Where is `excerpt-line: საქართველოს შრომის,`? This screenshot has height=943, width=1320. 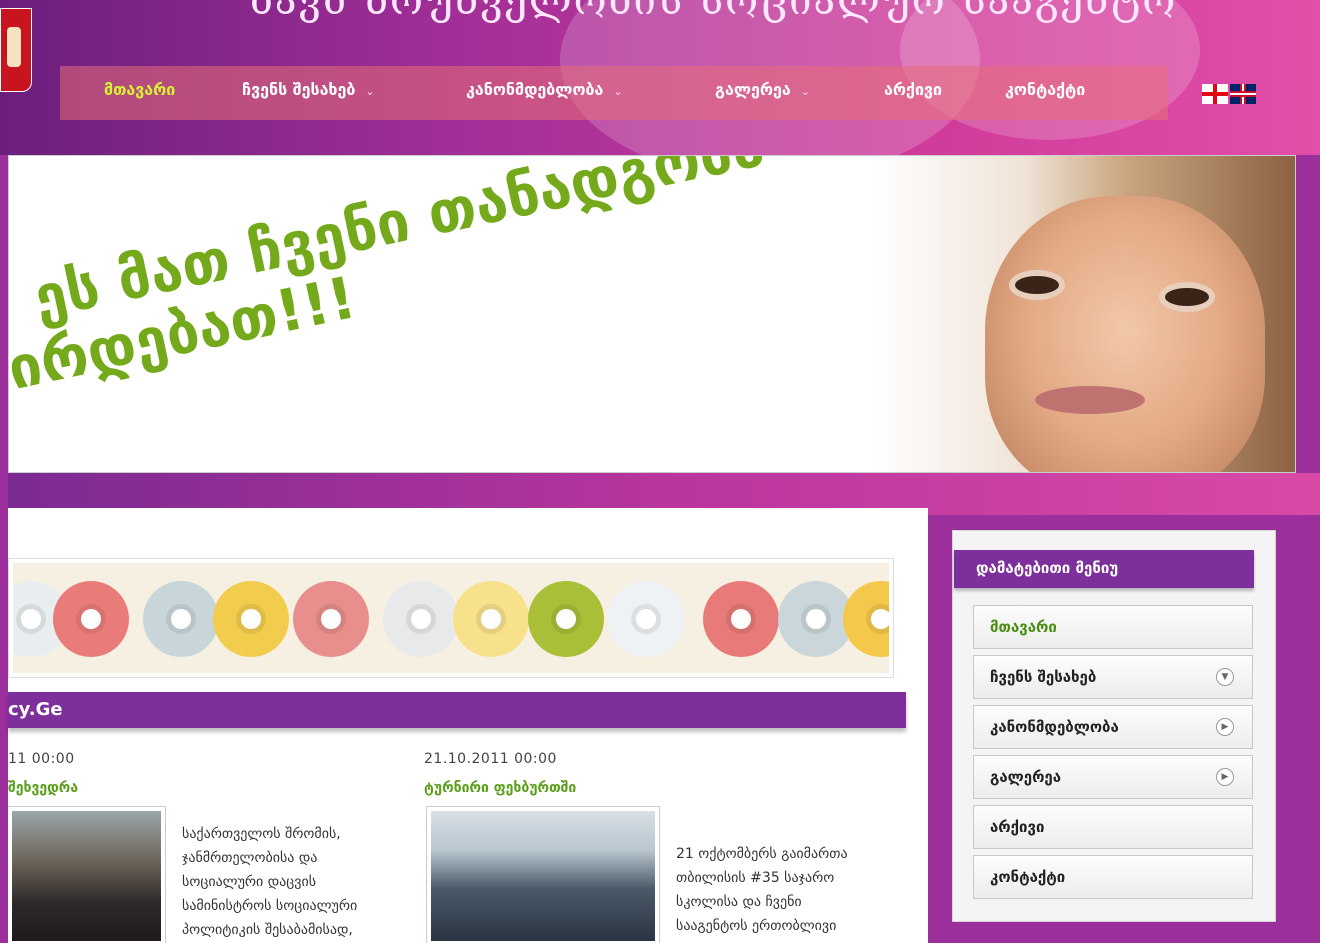 excerpt-line: საქართველოს შრომის, is located at coordinates (261, 834).